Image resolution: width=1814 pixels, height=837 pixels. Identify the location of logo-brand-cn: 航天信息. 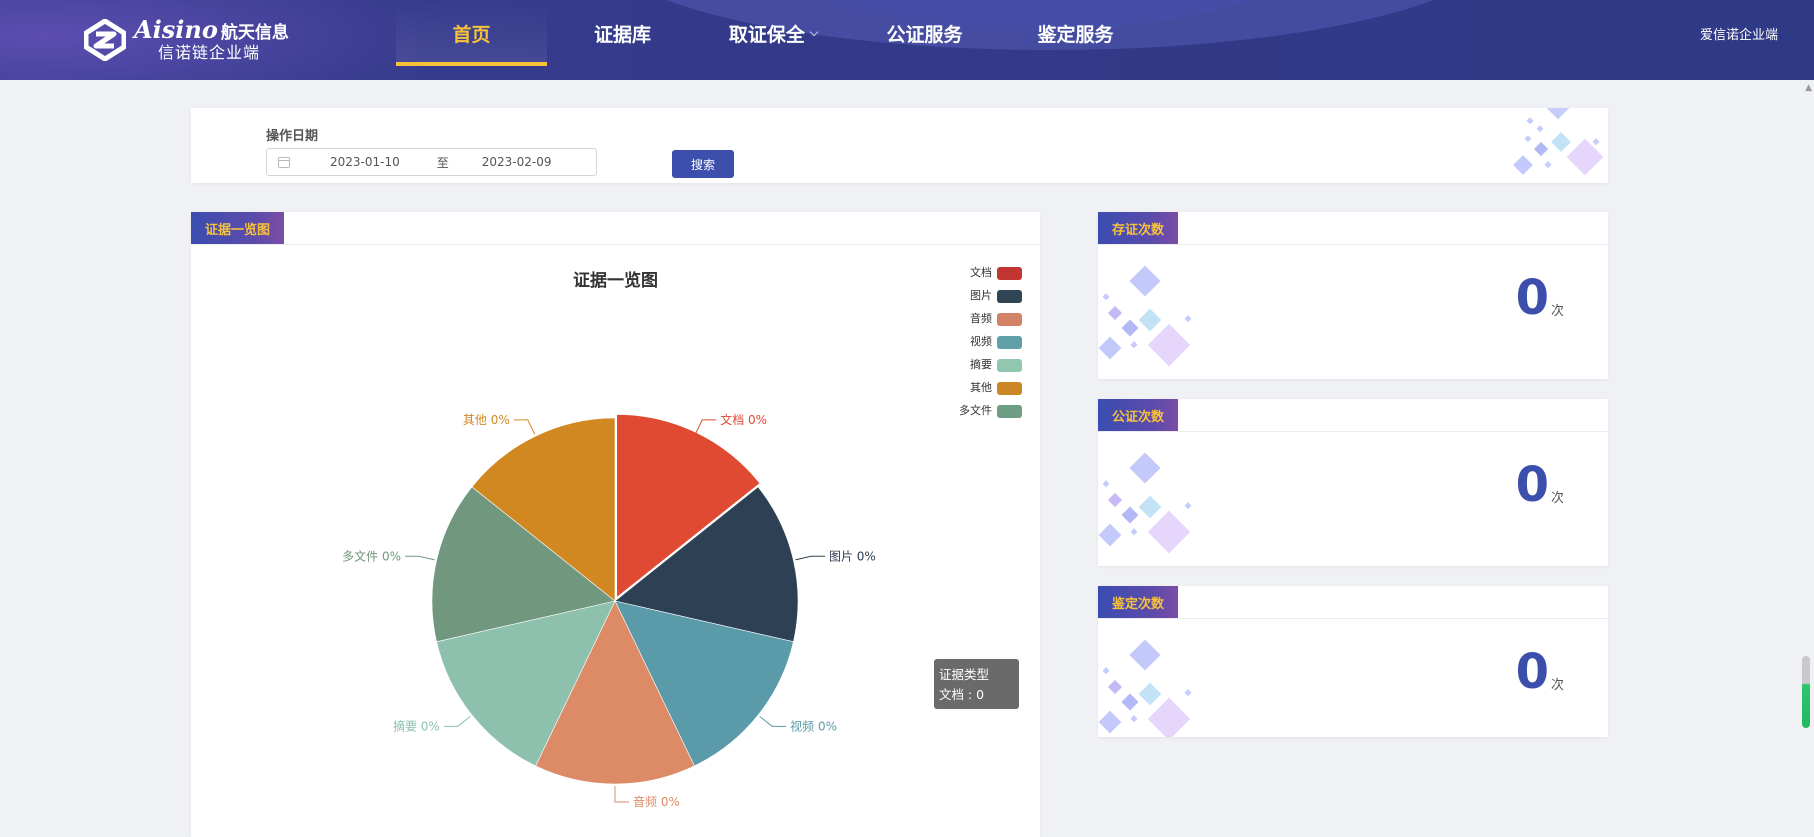
(254, 33).